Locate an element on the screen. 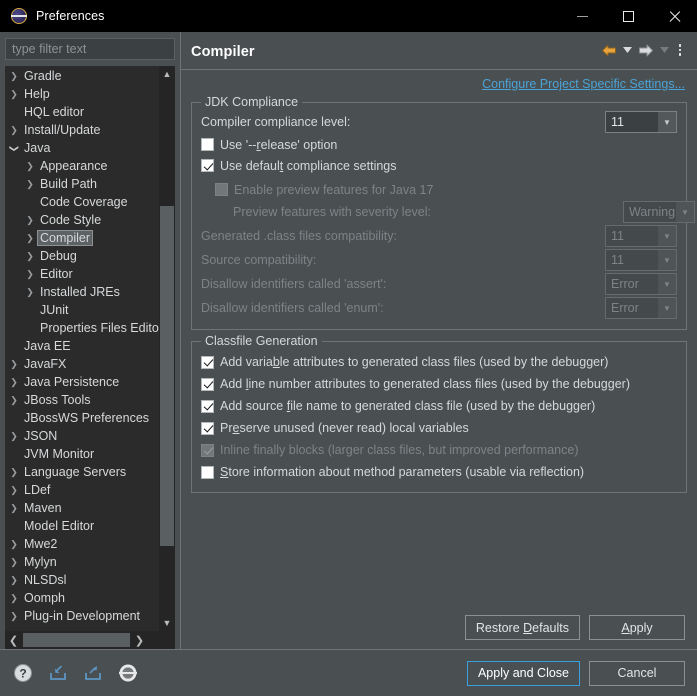 The image size is (697, 696). sidebar-item-compiler: ❯ Compiler is located at coordinates (82, 238).